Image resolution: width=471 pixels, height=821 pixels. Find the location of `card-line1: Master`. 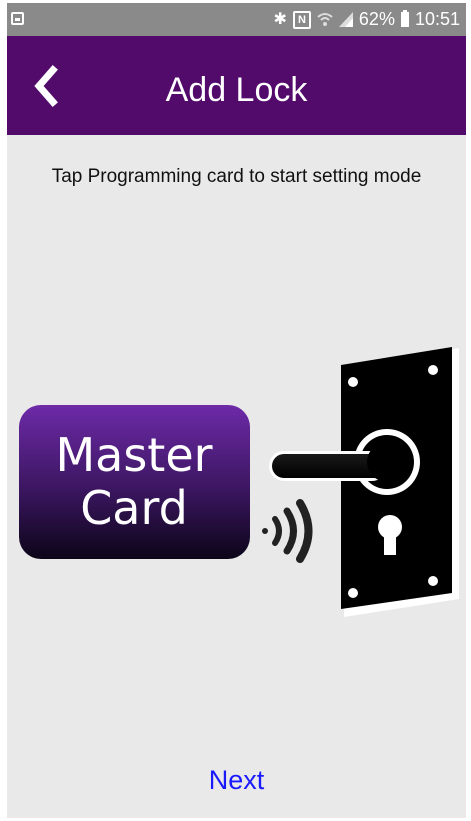

card-line1: Master is located at coordinates (133, 455).